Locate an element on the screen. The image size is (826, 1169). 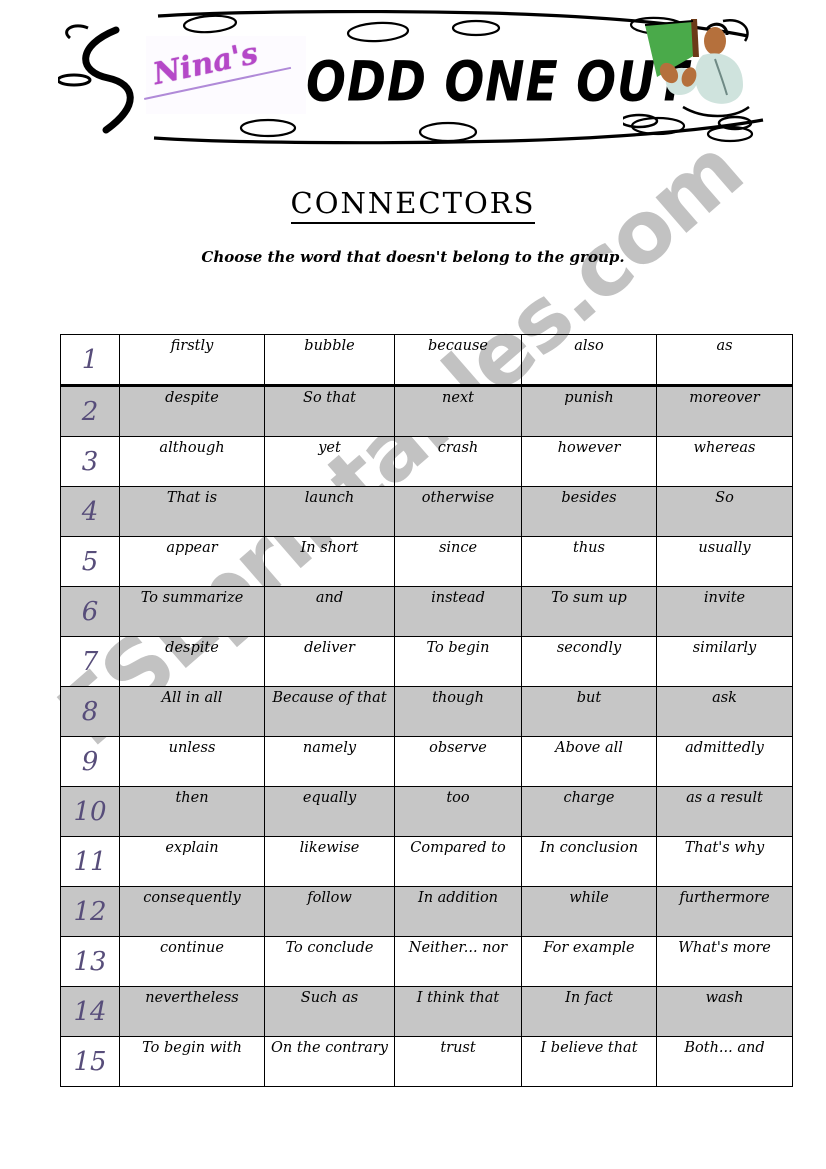
word-cell: yet is located at coordinates (329, 461).